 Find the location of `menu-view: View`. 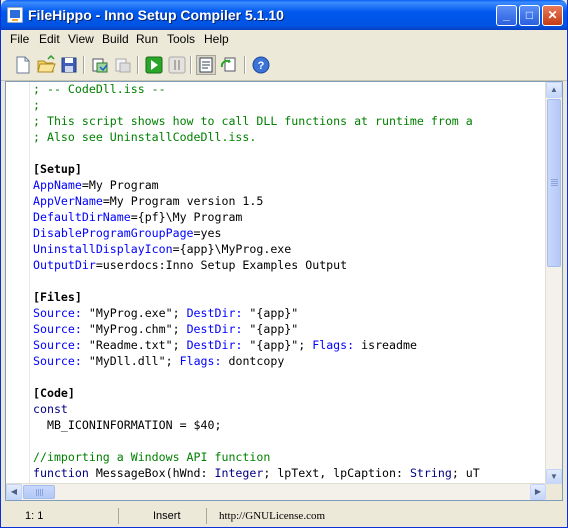

menu-view: View is located at coordinates (81, 39).